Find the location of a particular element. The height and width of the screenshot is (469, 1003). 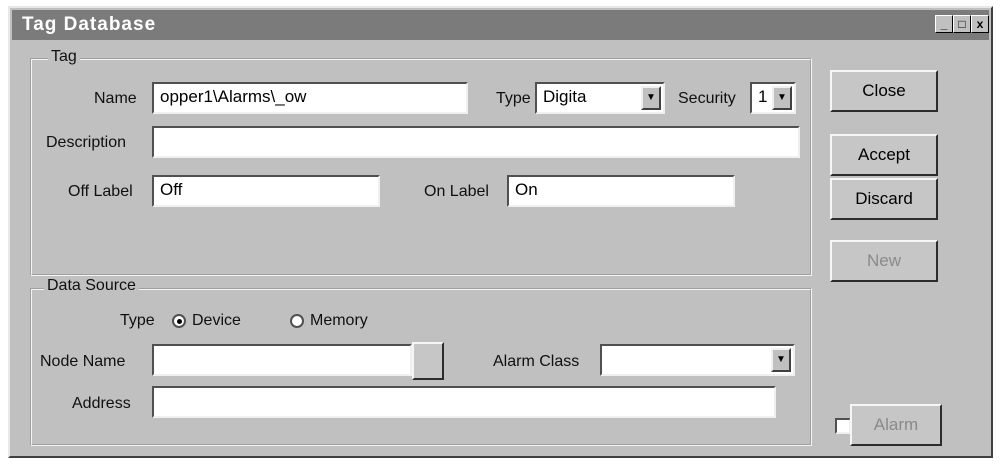

description-field is located at coordinates (476, 142).